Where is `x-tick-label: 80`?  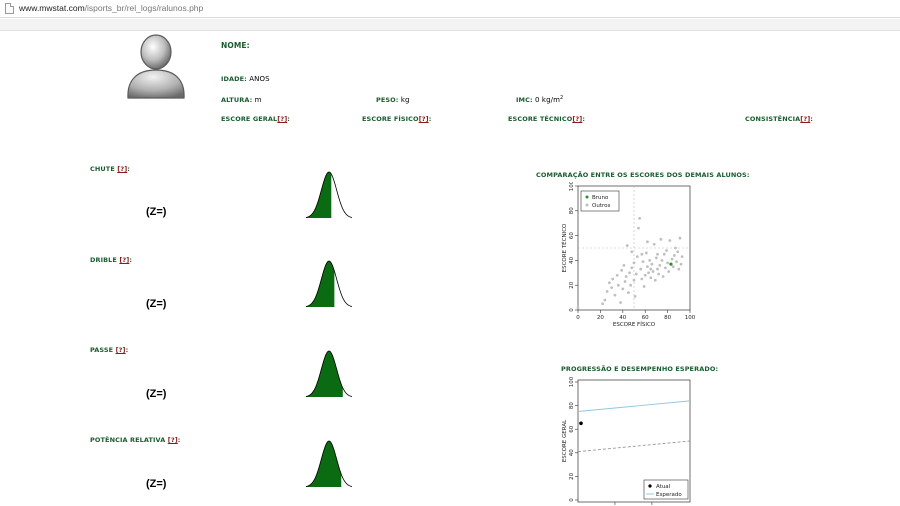
x-tick-label: 80 is located at coordinates (667, 318).